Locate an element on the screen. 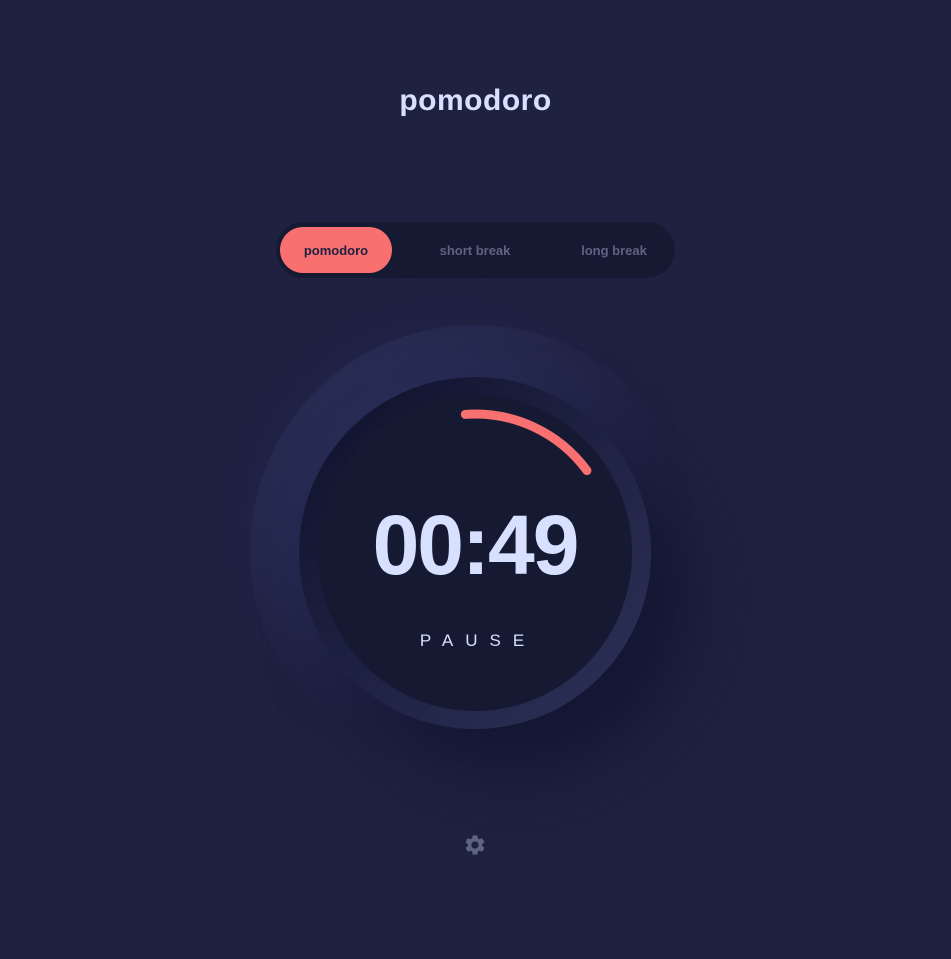 The width and height of the screenshot is (951, 959). timer-face: 00:49 PAUSE is located at coordinates (475, 553).